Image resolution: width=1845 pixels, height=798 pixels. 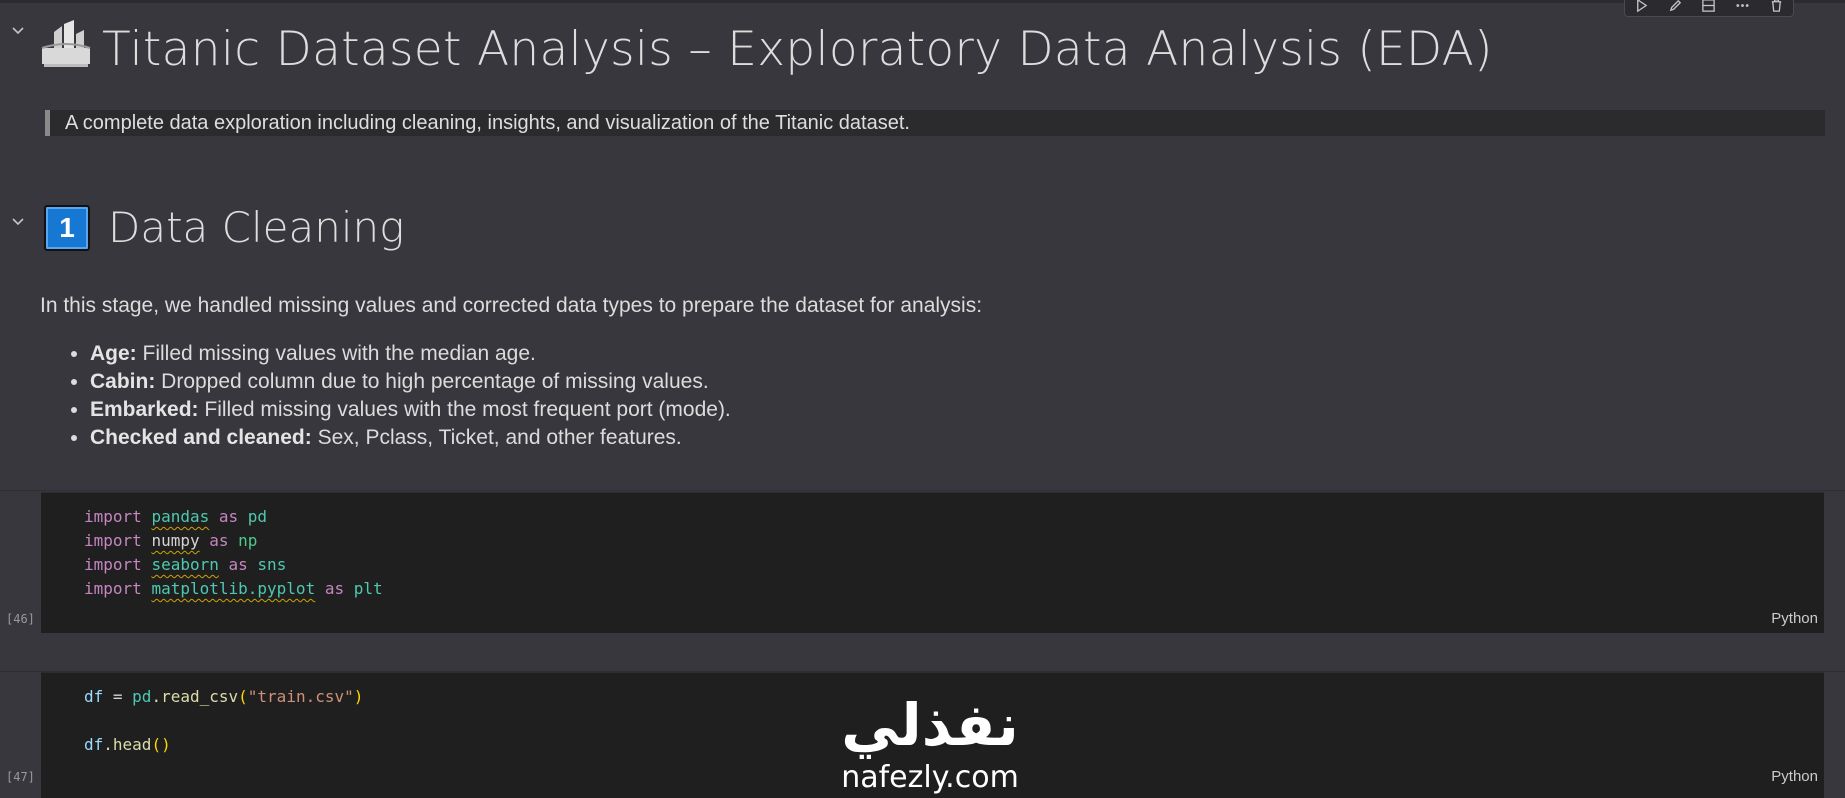 I want to click on more-icon, so click(x=1743, y=7).